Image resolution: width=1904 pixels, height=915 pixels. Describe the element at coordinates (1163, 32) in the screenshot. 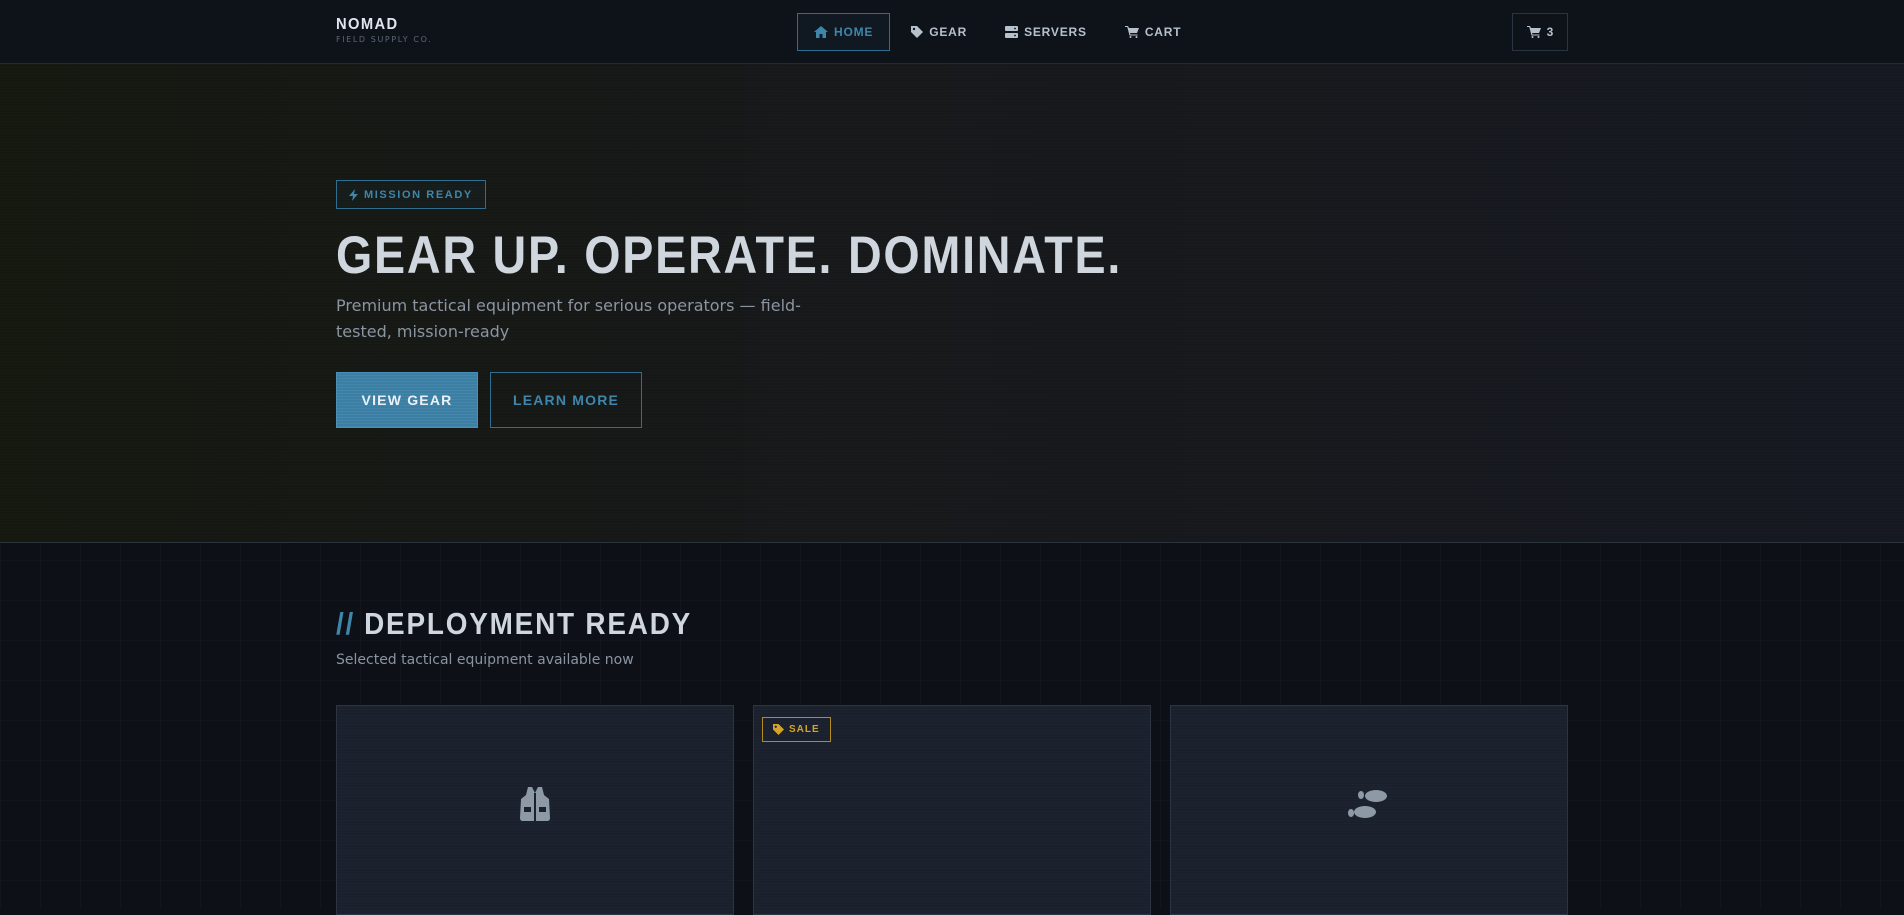

I see `nav-item-label: CART` at that location.